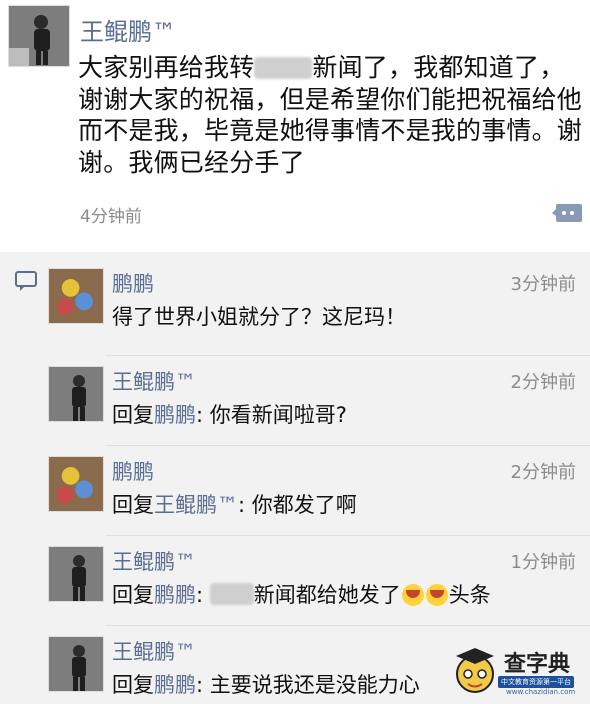  I want to click on comment-text: 回复鹏鹏: 主要说我还是没能力心, so click(266, 684).